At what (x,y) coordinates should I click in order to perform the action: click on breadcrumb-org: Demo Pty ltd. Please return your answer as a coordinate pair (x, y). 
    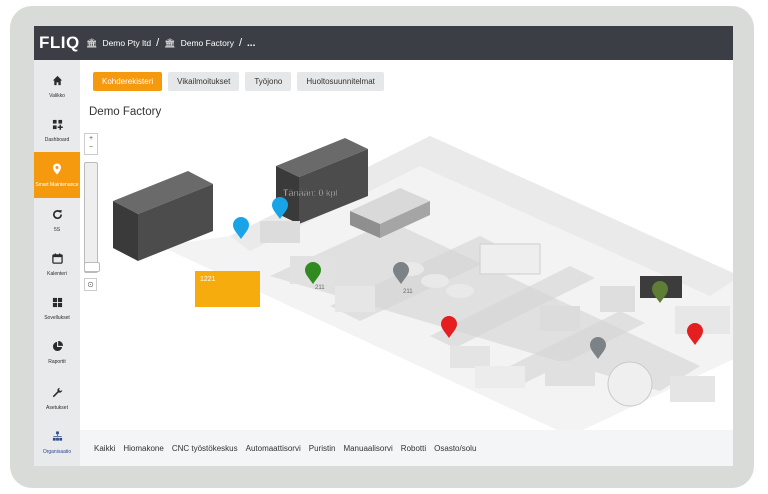
    Looking at the image, I should click on (126, 43).